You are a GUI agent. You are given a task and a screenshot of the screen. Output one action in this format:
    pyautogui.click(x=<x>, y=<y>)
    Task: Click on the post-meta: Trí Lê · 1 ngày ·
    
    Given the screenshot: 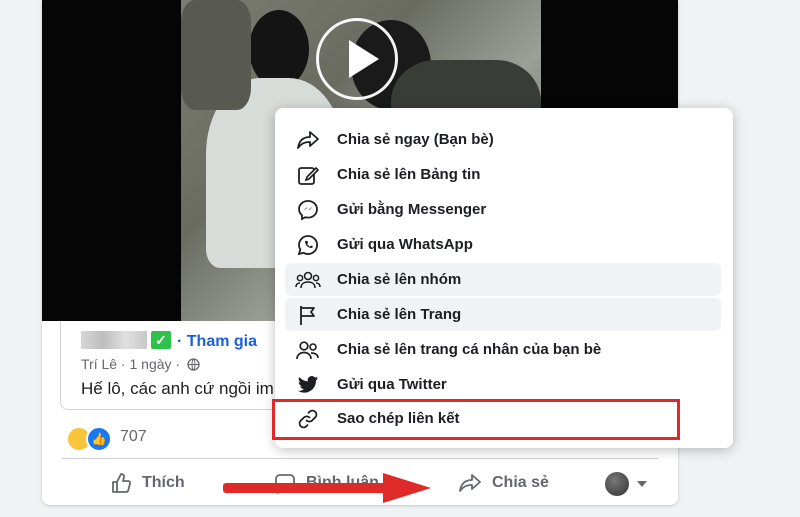 What is the action you would take?
    pyautogui.click(x=140, y=364)
    